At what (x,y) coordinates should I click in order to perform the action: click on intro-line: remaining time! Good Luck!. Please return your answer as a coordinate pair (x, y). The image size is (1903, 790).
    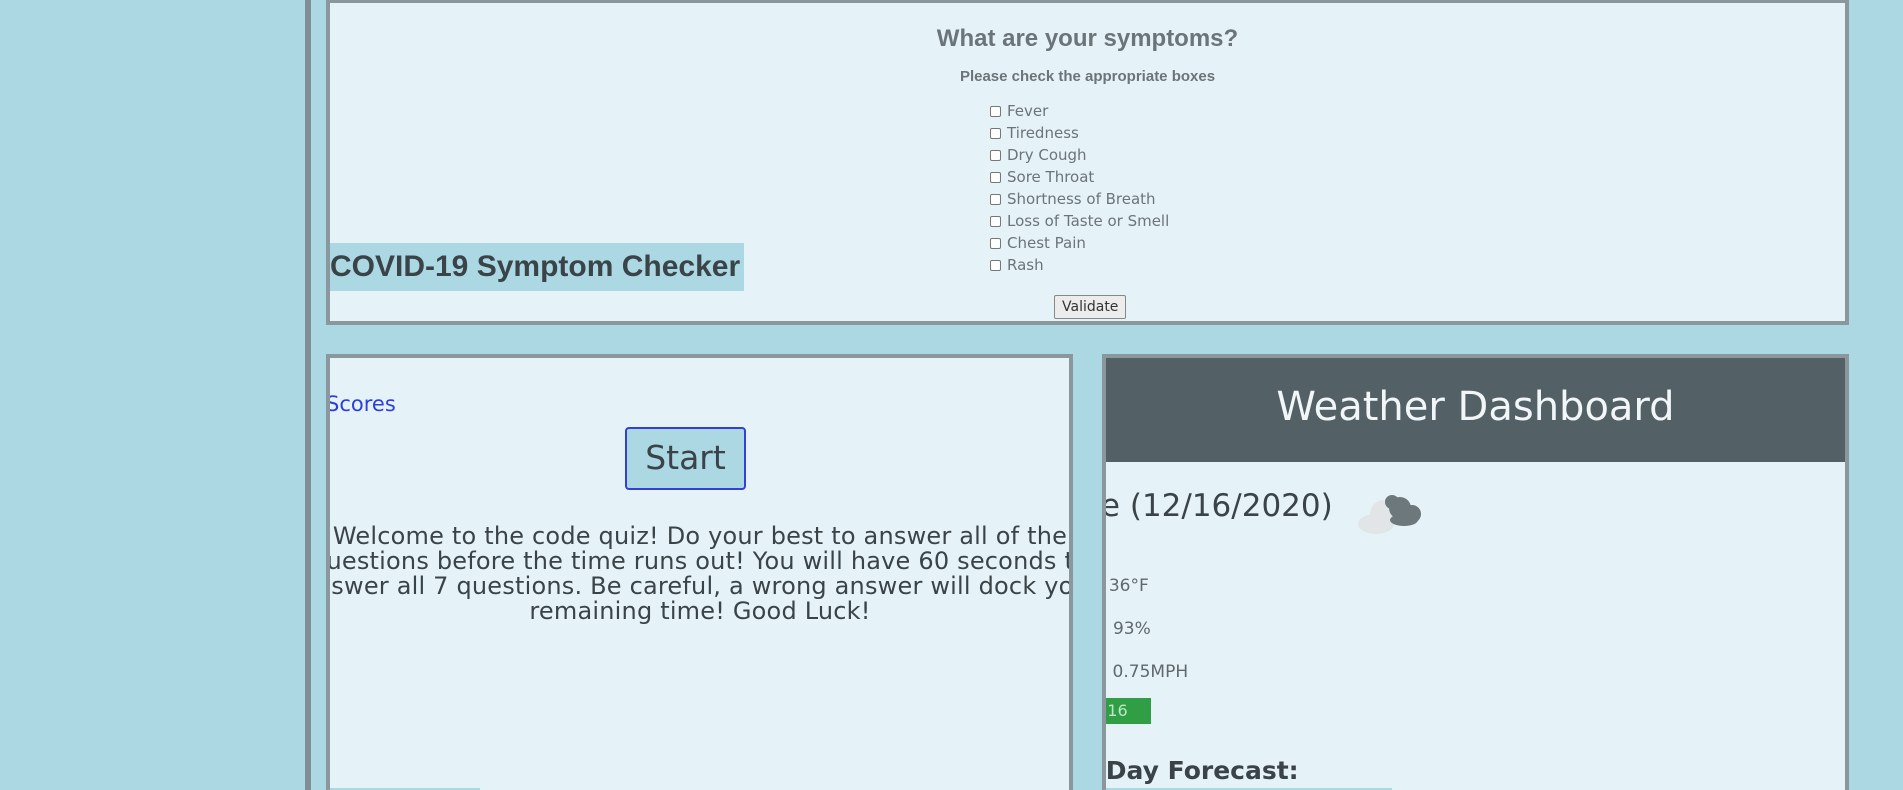
    Looking at the image, I should click on (700, 611).